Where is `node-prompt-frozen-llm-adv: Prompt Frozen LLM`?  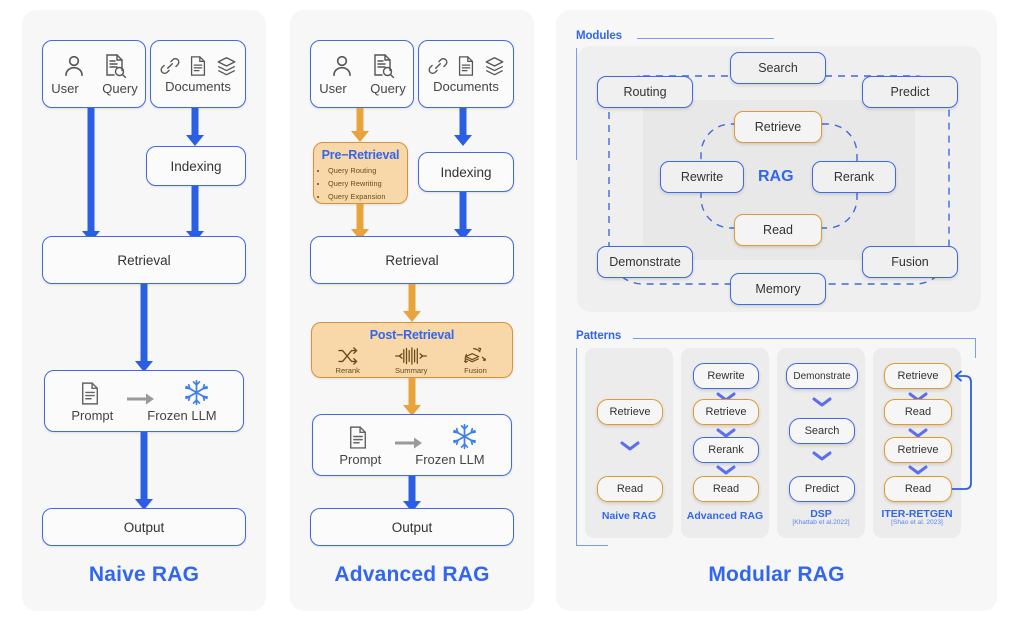
node-prompt-frozen-llm-adv: Prompt Frozen LLM is located at coordinates (412, 445).